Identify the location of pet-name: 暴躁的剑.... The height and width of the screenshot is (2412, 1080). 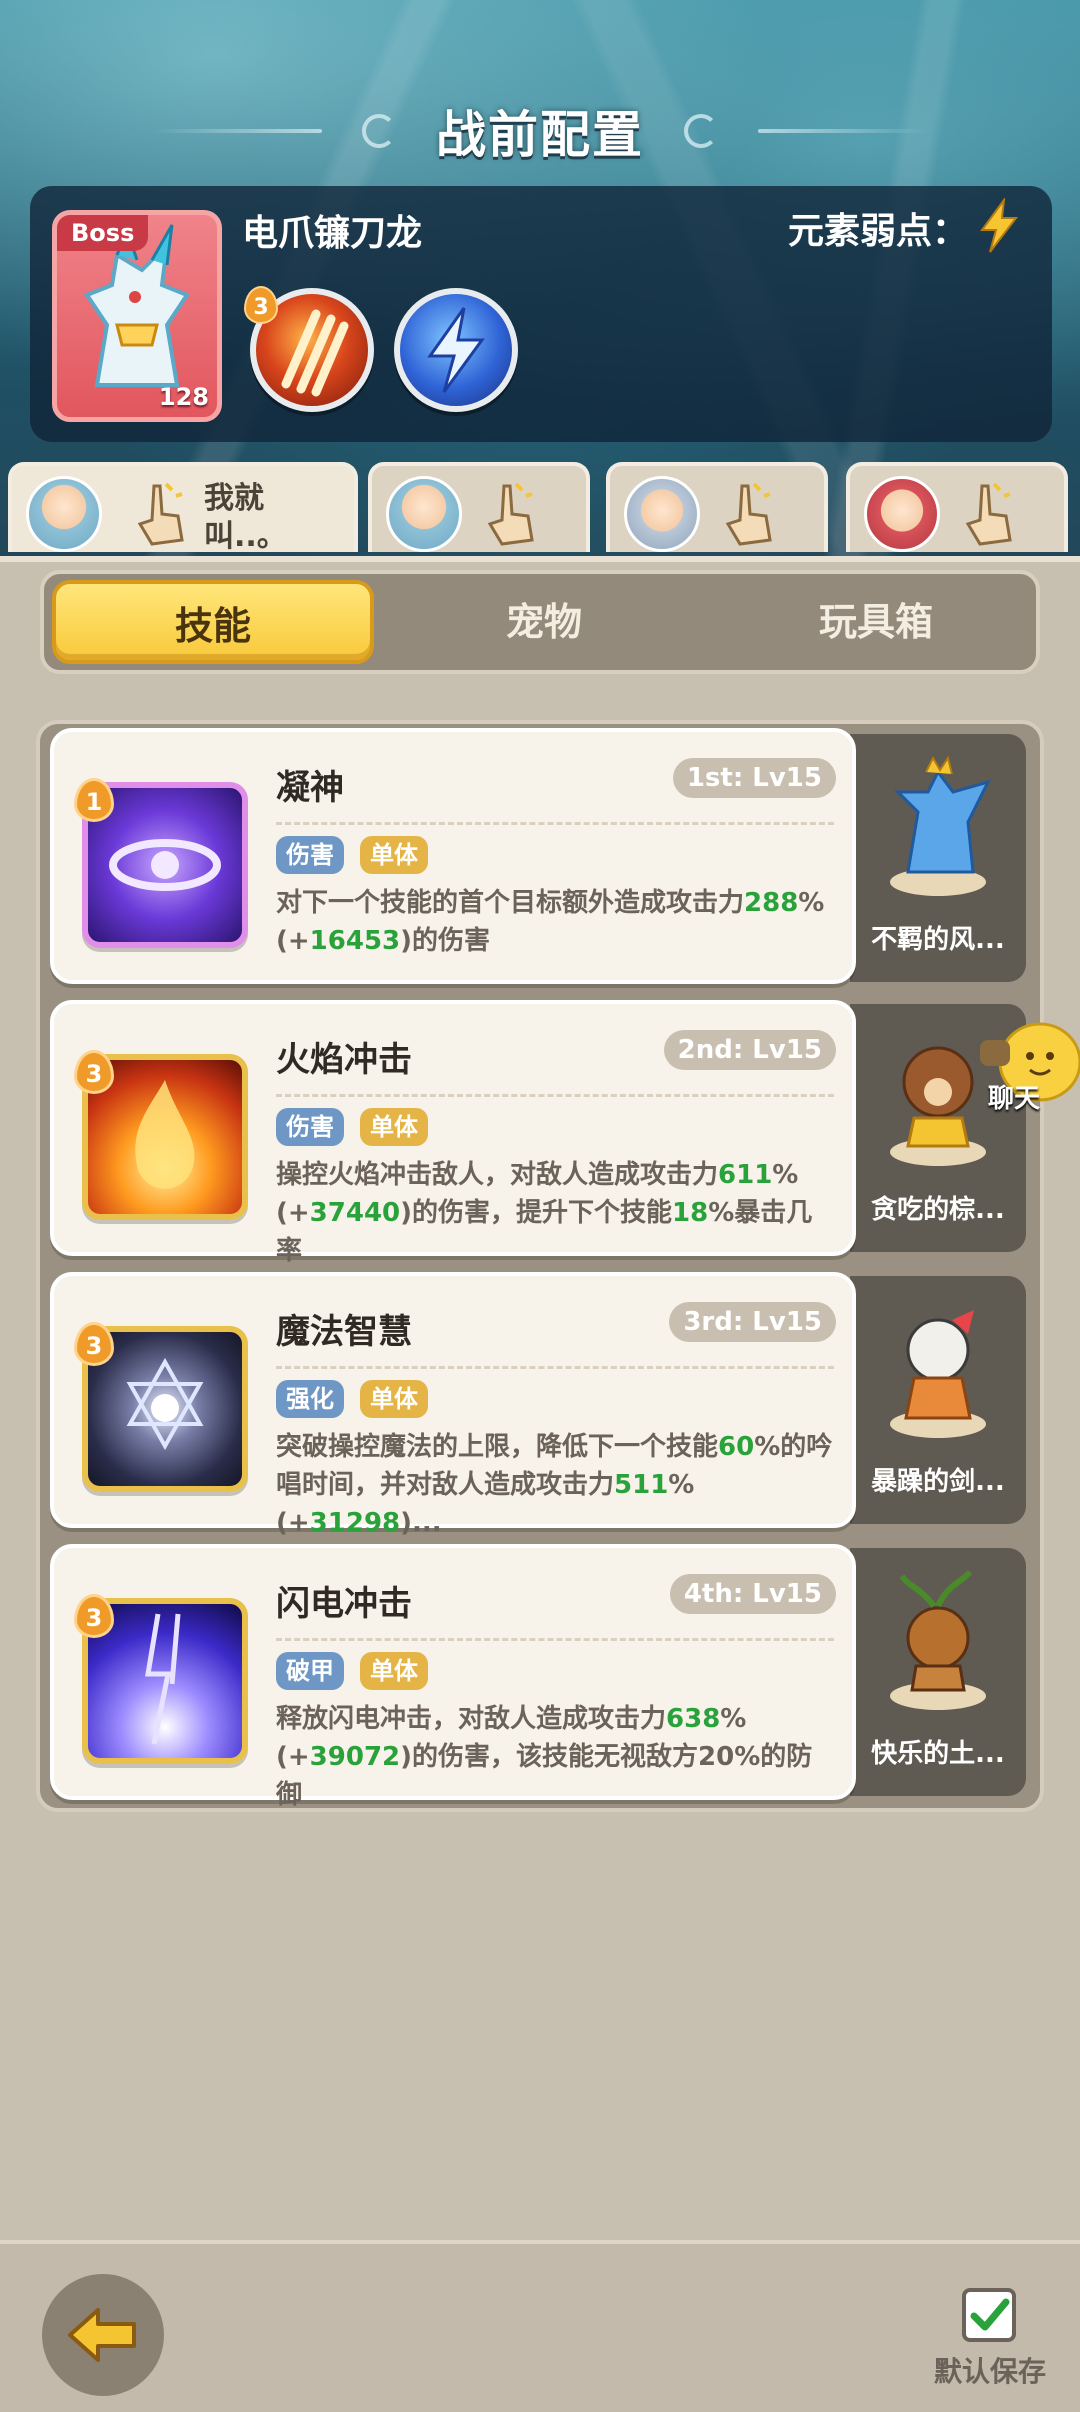
(938, 1482).